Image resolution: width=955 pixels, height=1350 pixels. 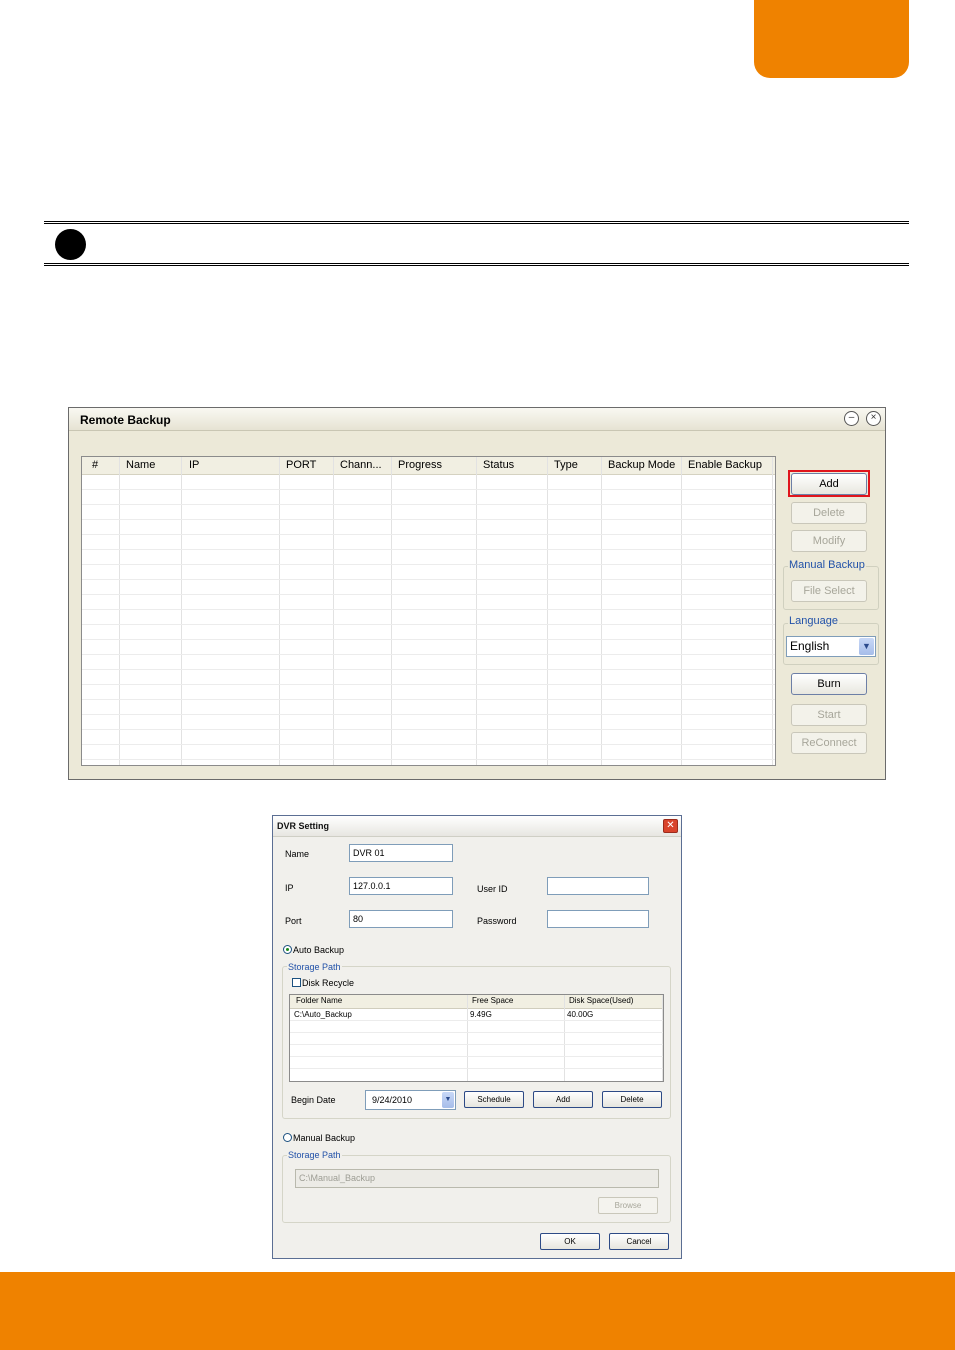 I want to click on column-header: Backup Mode, so click(x=641, y=465).